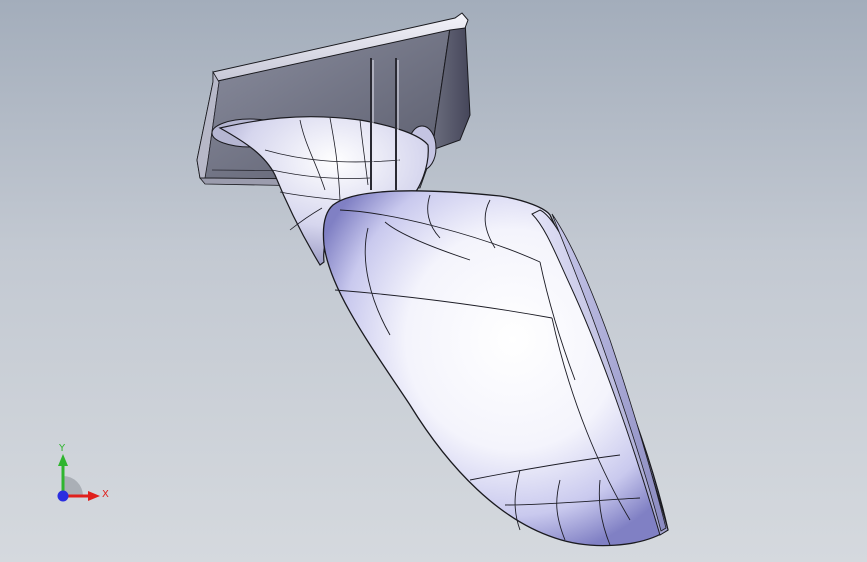 The height and width of the screenshot is (562, 867). Describe the element at coordinates (63, 496) in the screenshot. I see `z-axis-dot` at that location.